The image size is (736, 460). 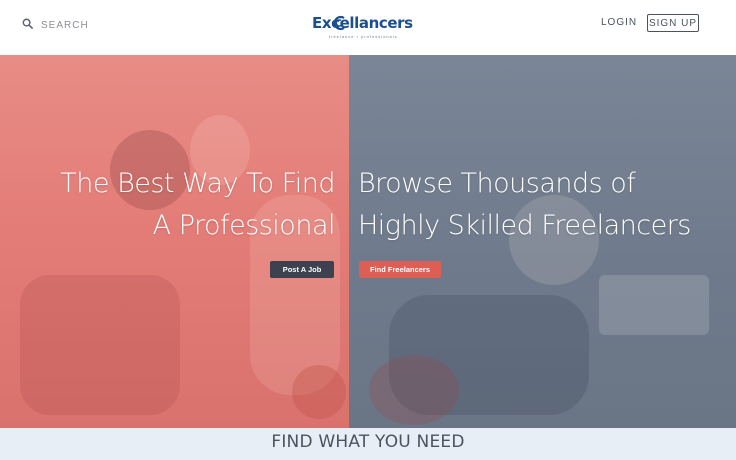 What do you see at coordinates (673, 23) in the screenshot?
I see `signup-button: SIGN UP` at bounding box center [673, 23].